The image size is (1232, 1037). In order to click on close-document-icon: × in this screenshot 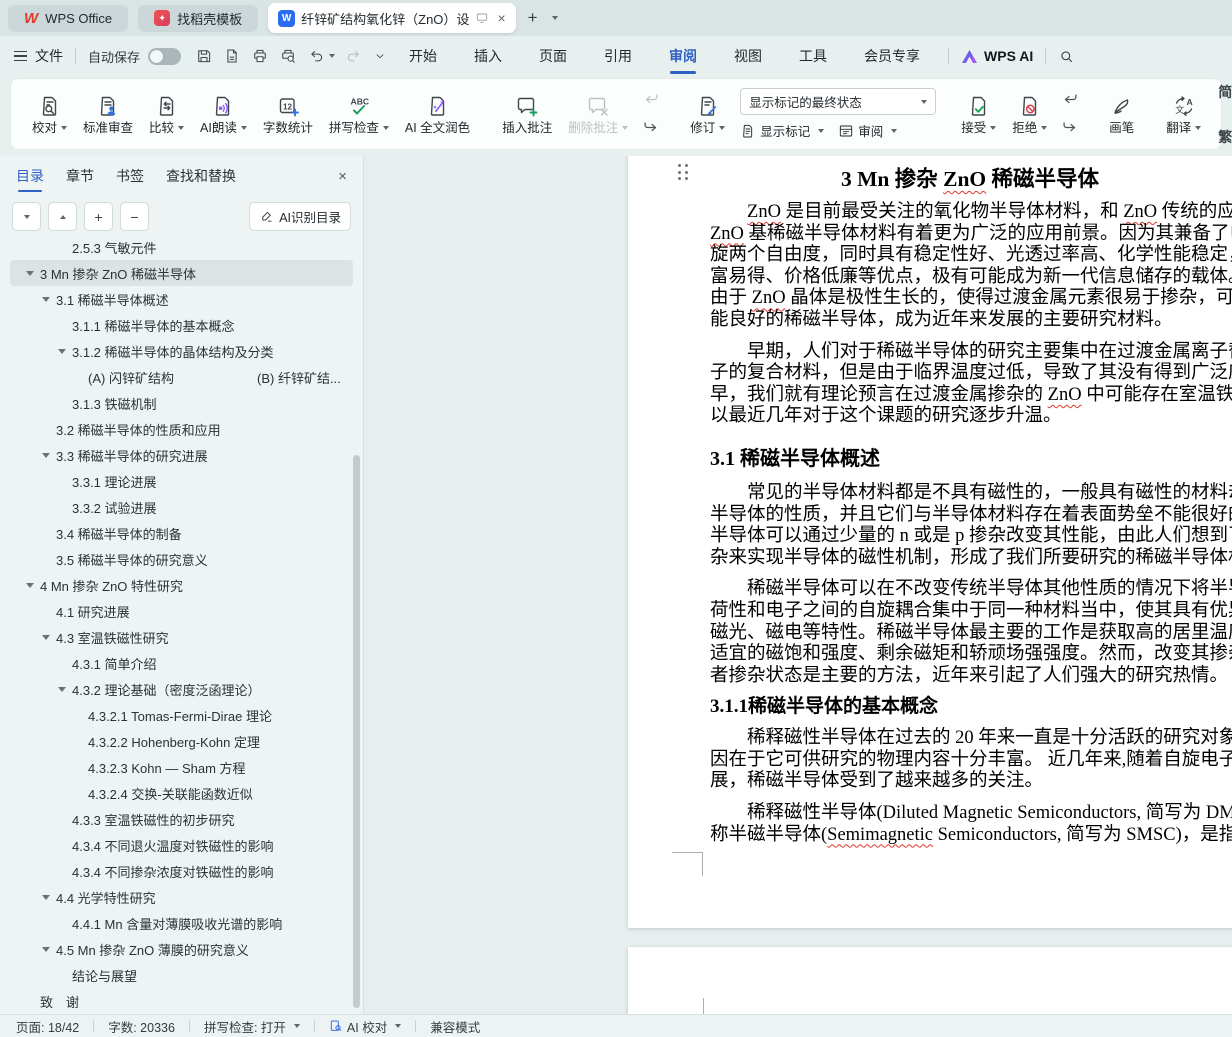, I will do `click(501, 18)`.